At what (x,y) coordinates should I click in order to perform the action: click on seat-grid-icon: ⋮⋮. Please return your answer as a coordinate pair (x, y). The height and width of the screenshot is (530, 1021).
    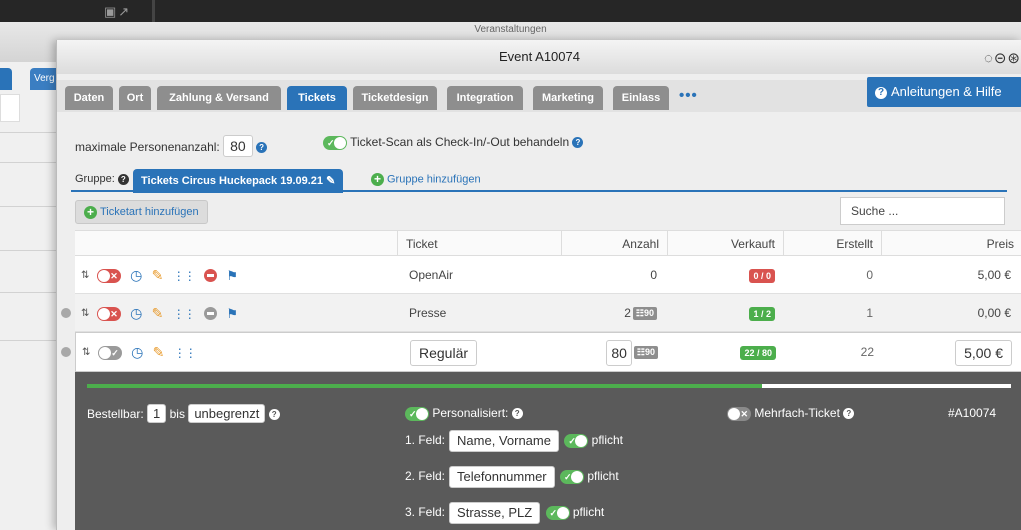
    Looking at the image, I should click on (184, 276).